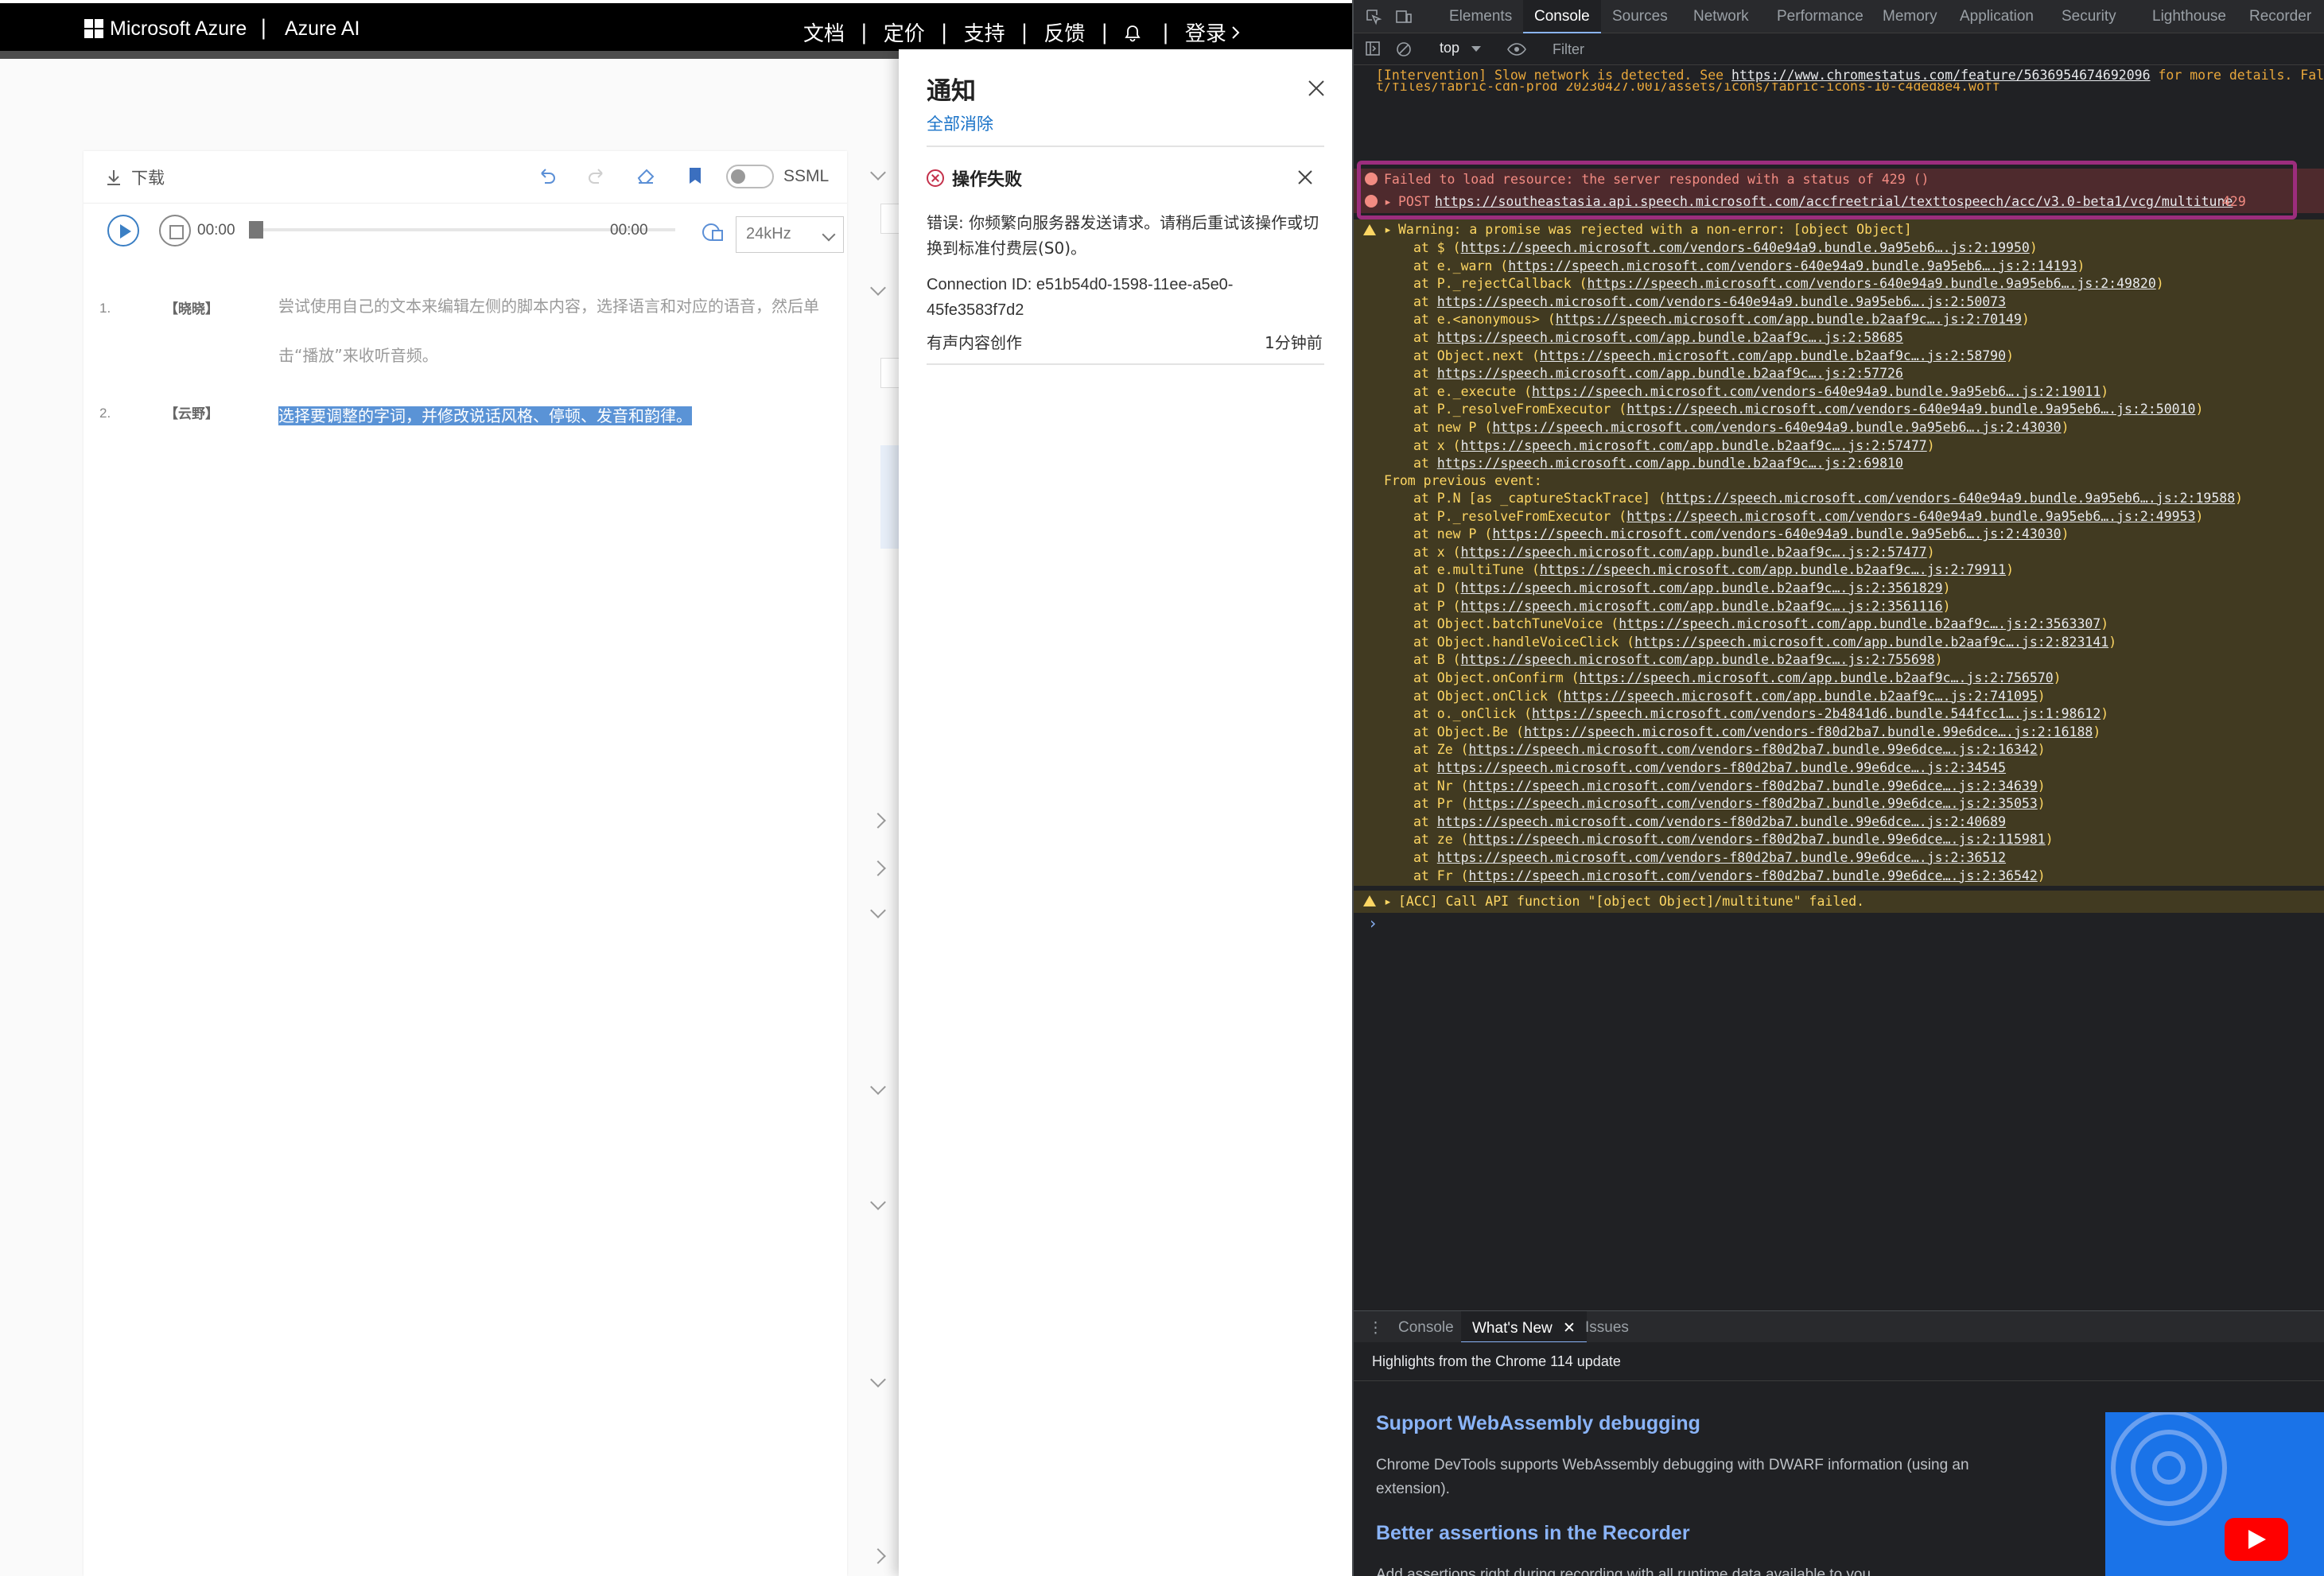  I want to click on stop-button, so click(175, 230).